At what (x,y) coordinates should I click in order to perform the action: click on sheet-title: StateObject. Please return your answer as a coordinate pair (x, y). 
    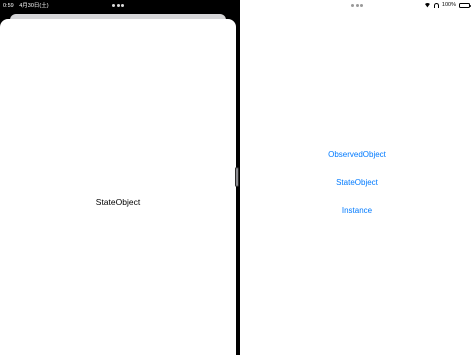
    Looking at the image, I should click on (118, 202).